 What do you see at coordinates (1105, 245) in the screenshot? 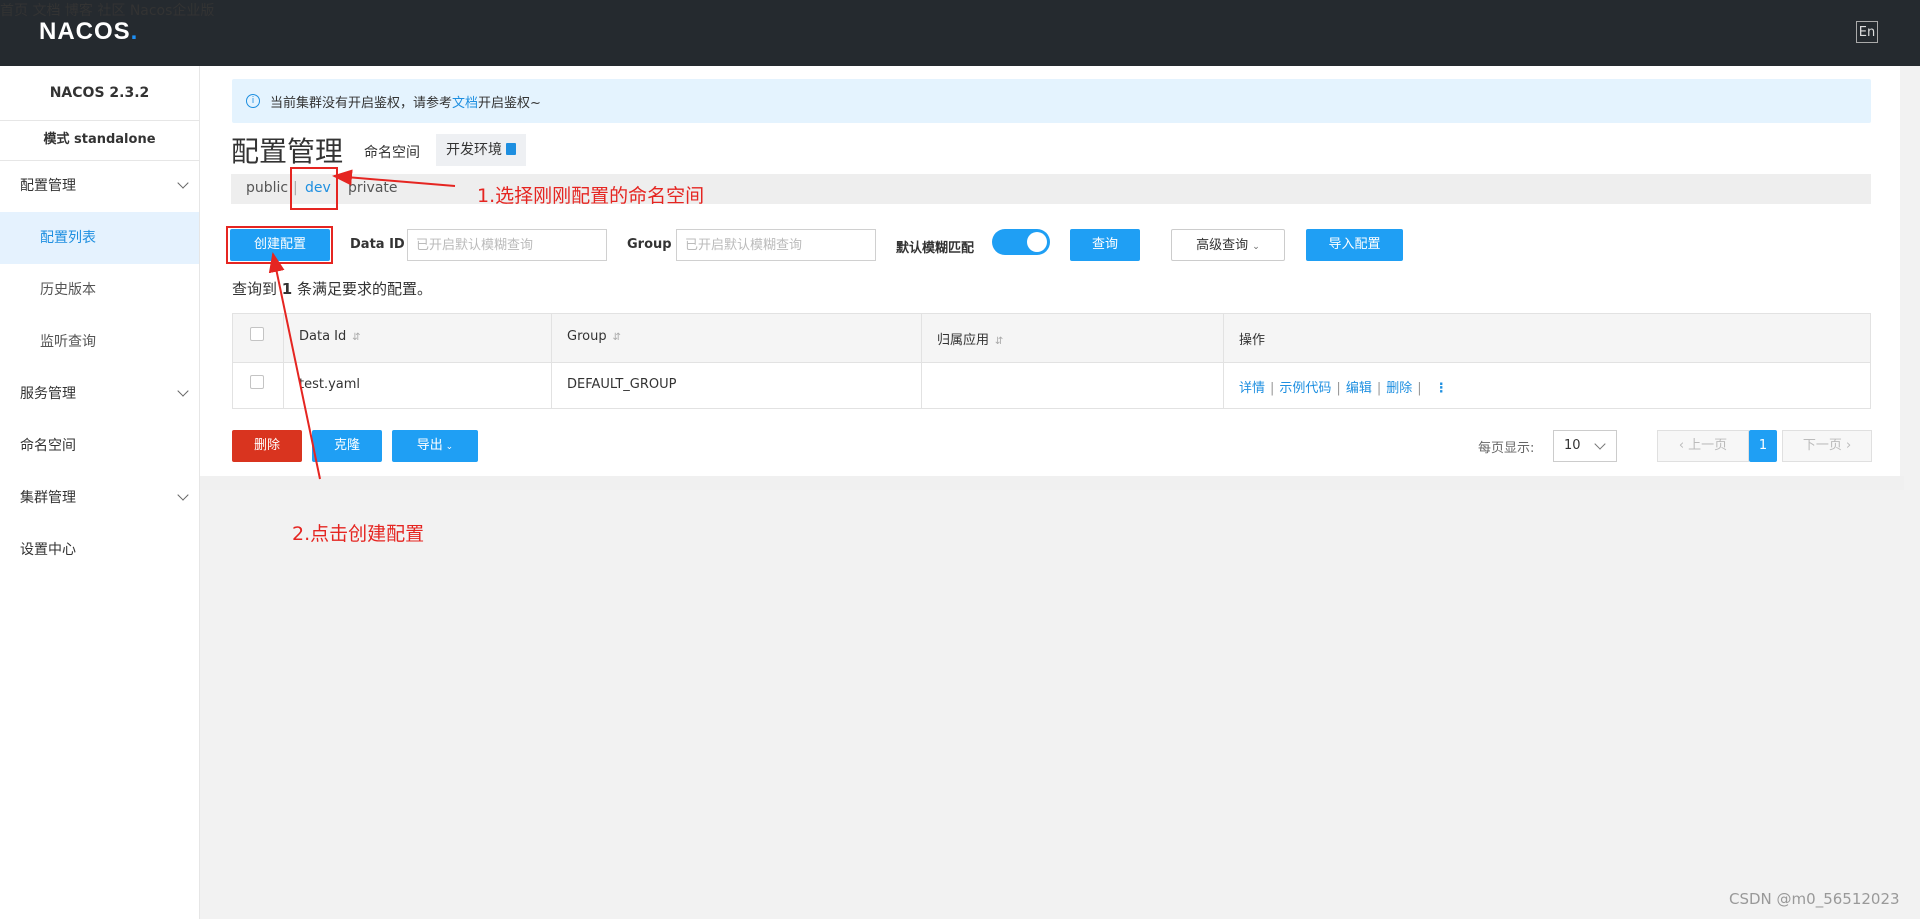
I see `search-button: 查询` at bounding box center [1105, 245].